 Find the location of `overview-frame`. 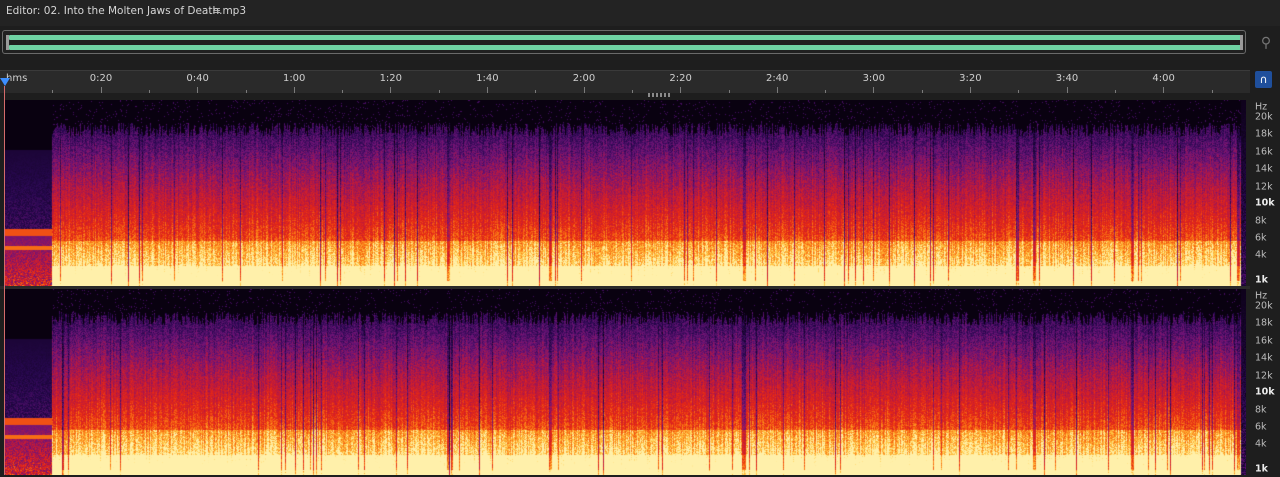

overview-frame is located at coordinates (624, 42).